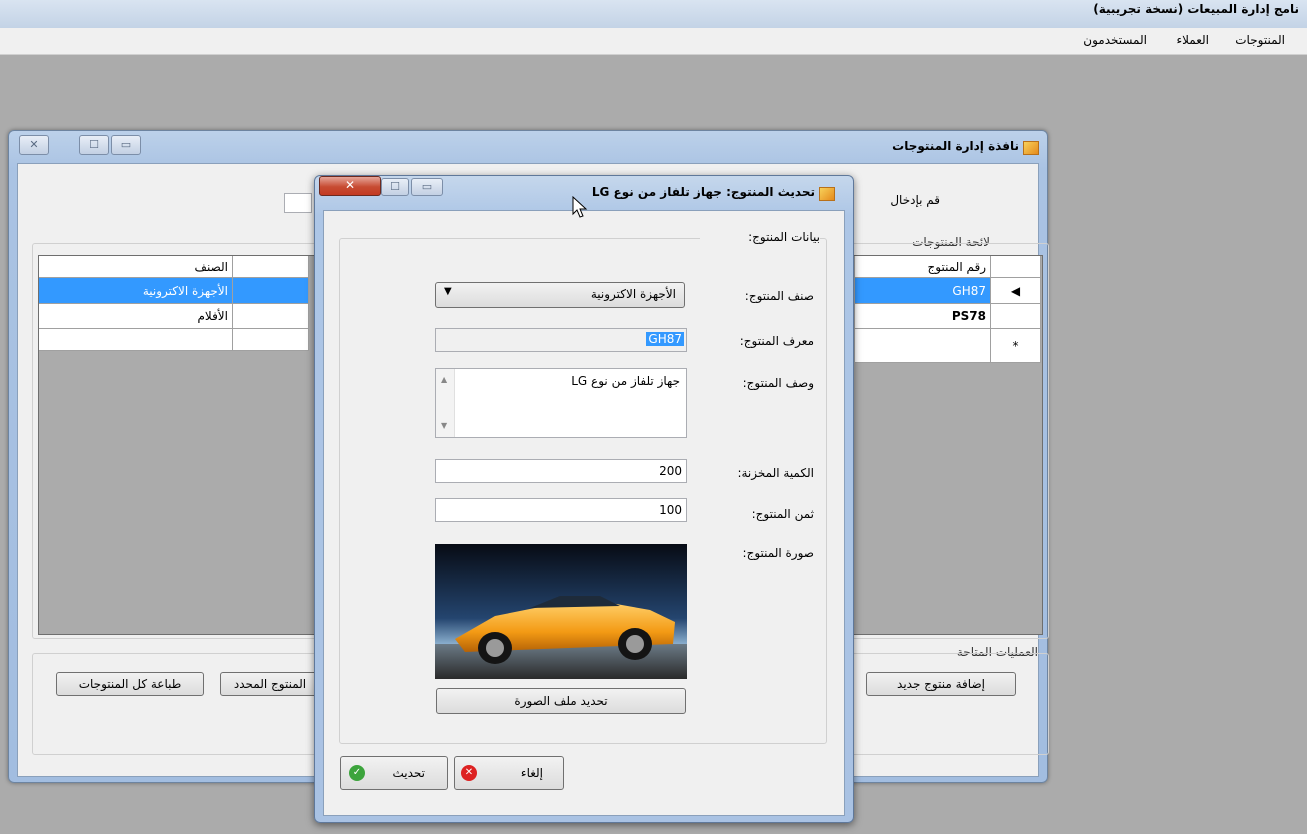  I want to click on product-image, so click(561, 611).